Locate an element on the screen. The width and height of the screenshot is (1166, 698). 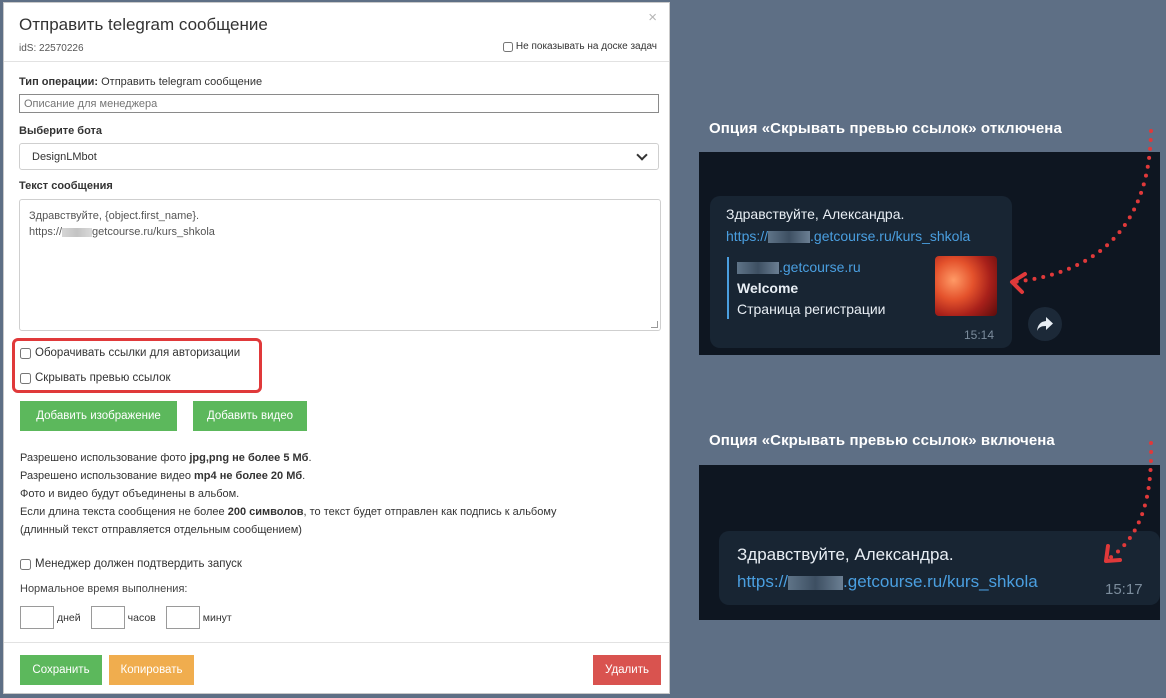
hide-from-board-option: Не показывать на доске задач is located at coordinates (579, 46).